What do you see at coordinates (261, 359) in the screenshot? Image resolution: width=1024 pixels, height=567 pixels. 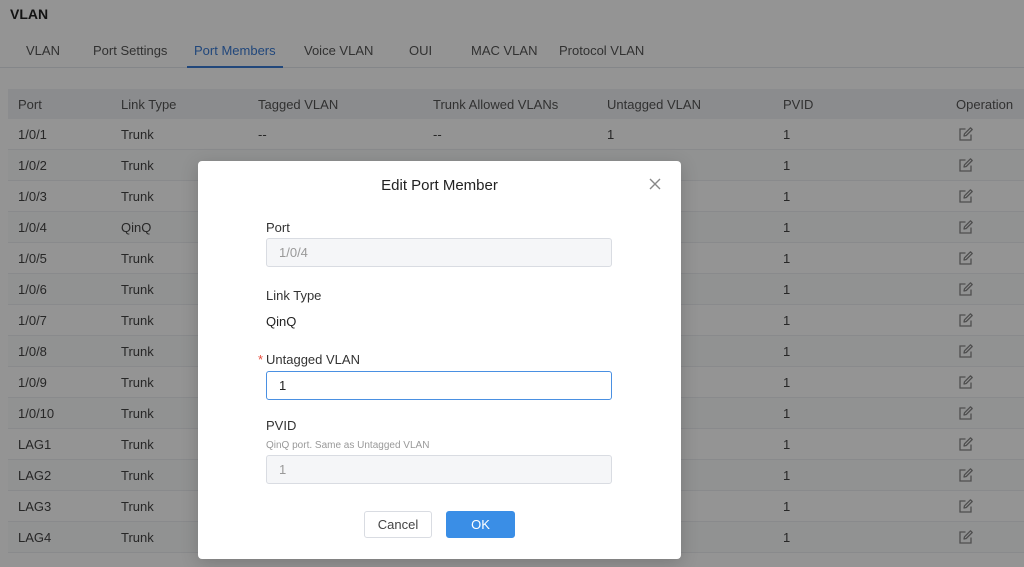 I see `required-mark: *` at bounding box center [261, 359].